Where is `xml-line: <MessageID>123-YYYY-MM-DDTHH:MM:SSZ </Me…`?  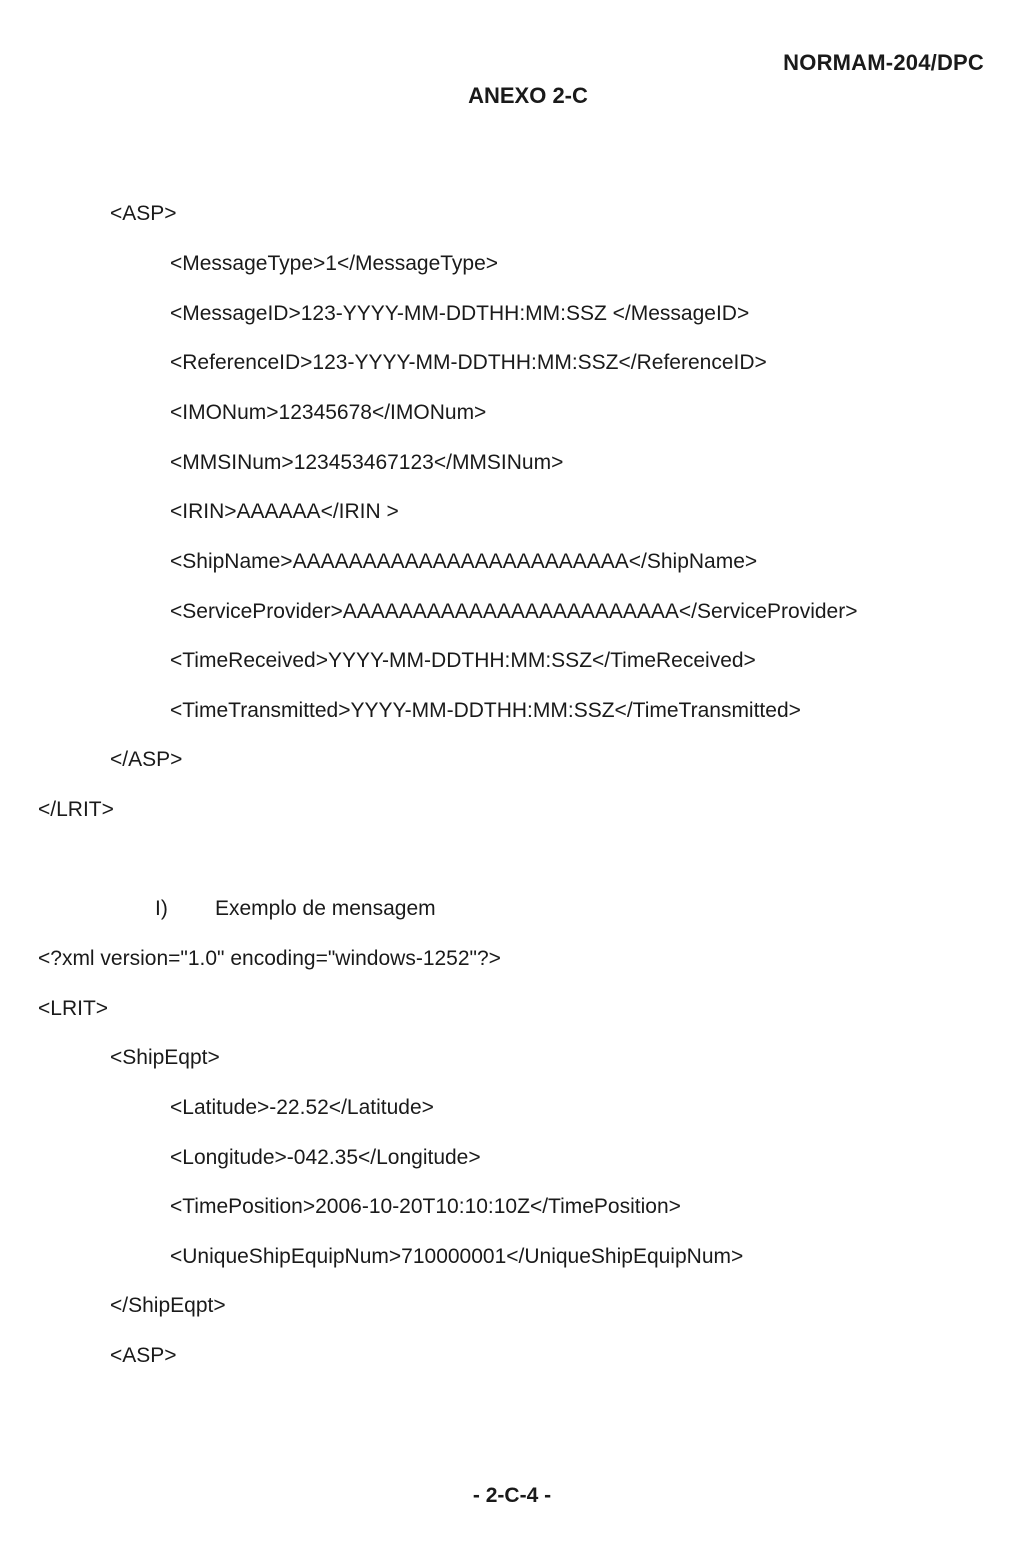
xml-line: <MessageID>123-YYYY-MM-DDTHH:MM:SSZ </Me… is located at coordinates (460, 313).